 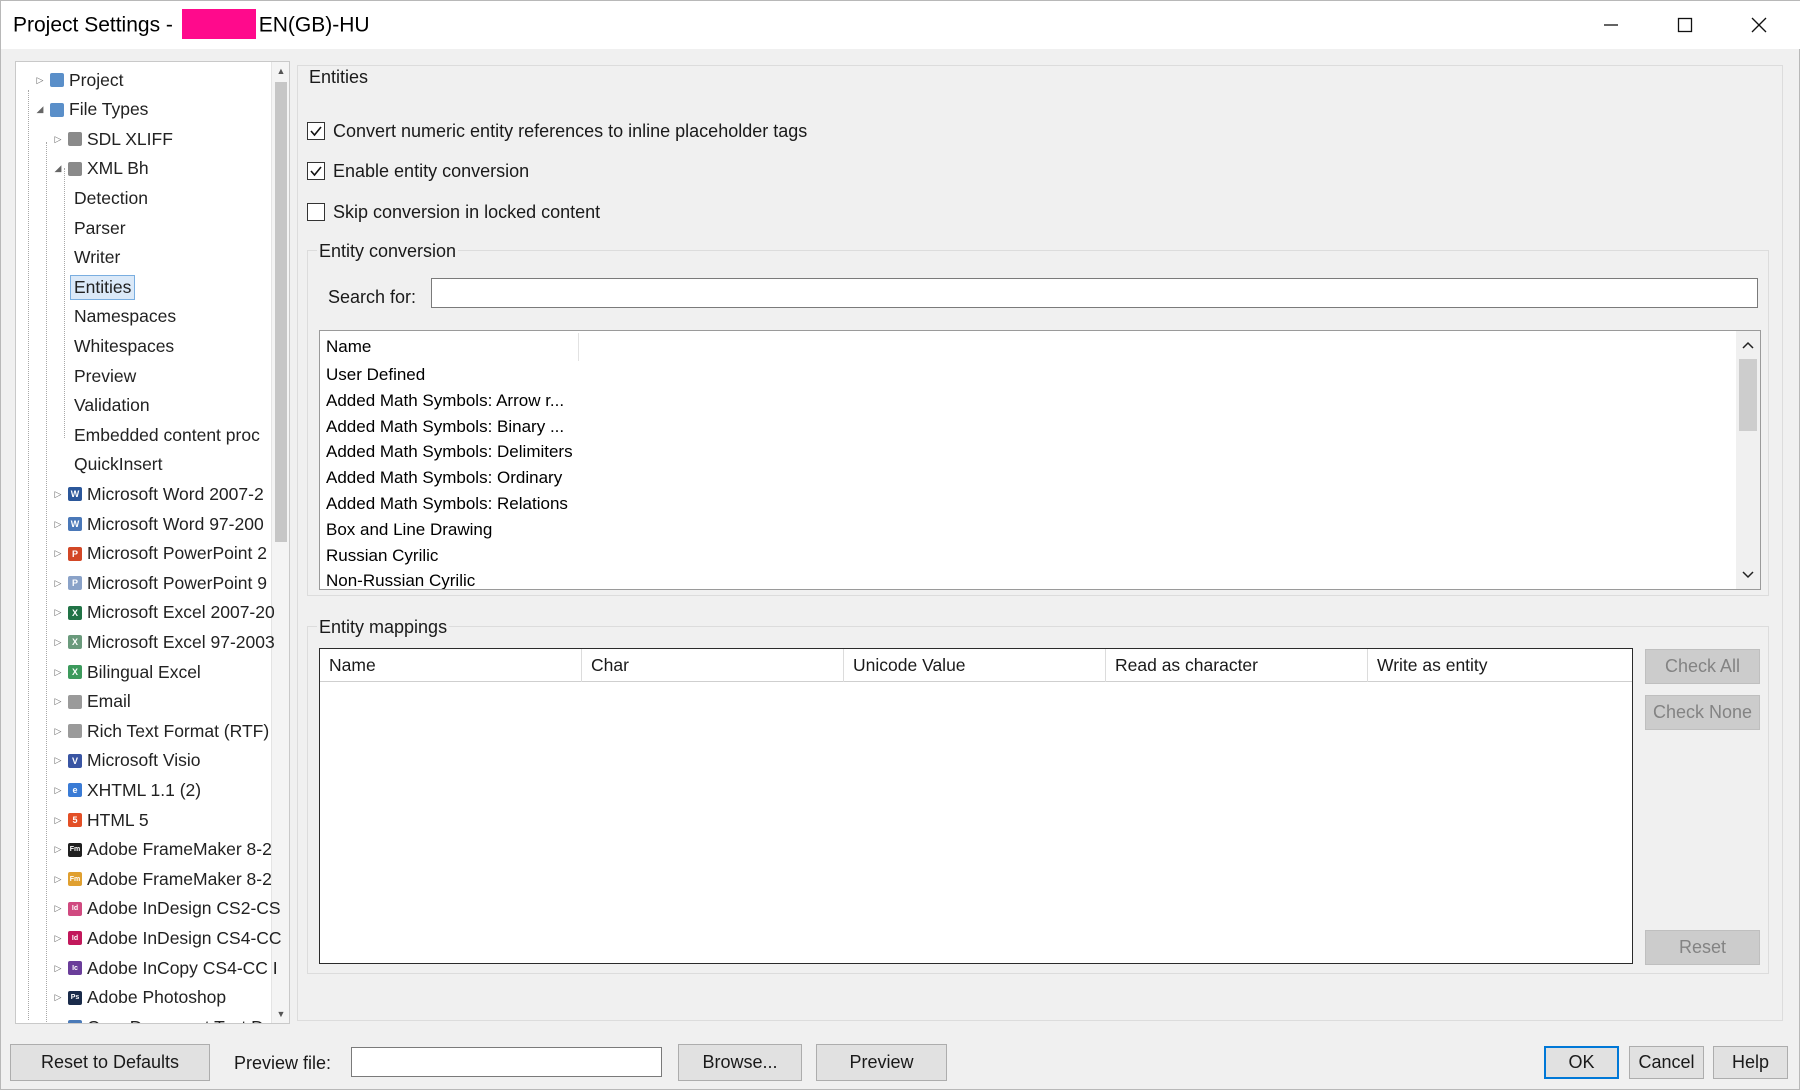 I want to click on scroll-up-chevron-icon, so click(x=1748, y=345).